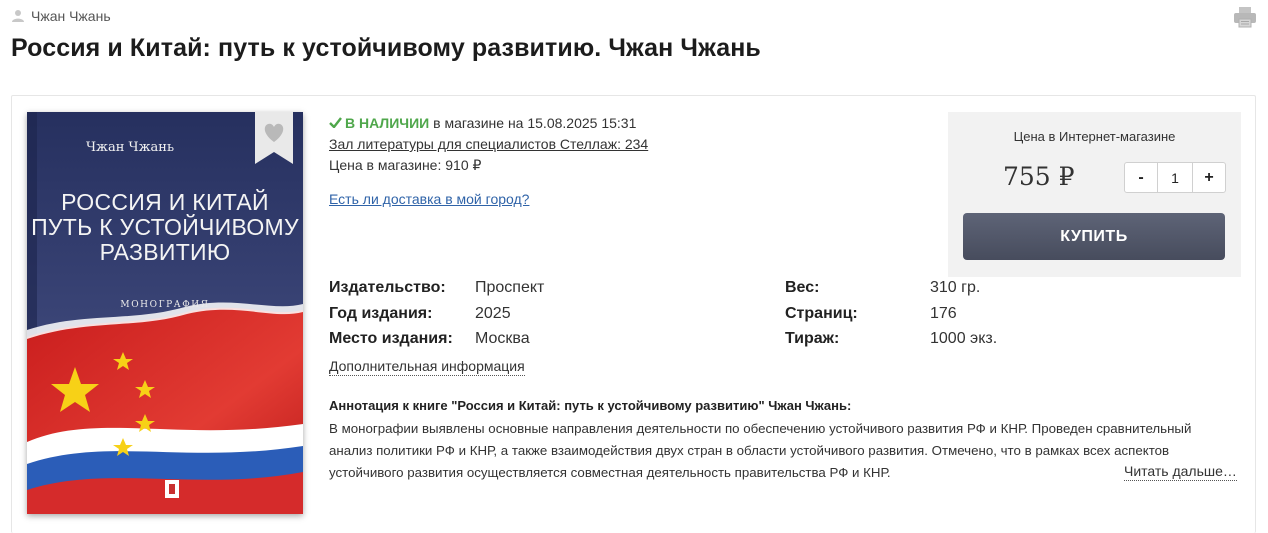  I want to click on quantity-stepper: - +, so click(1175, 177).